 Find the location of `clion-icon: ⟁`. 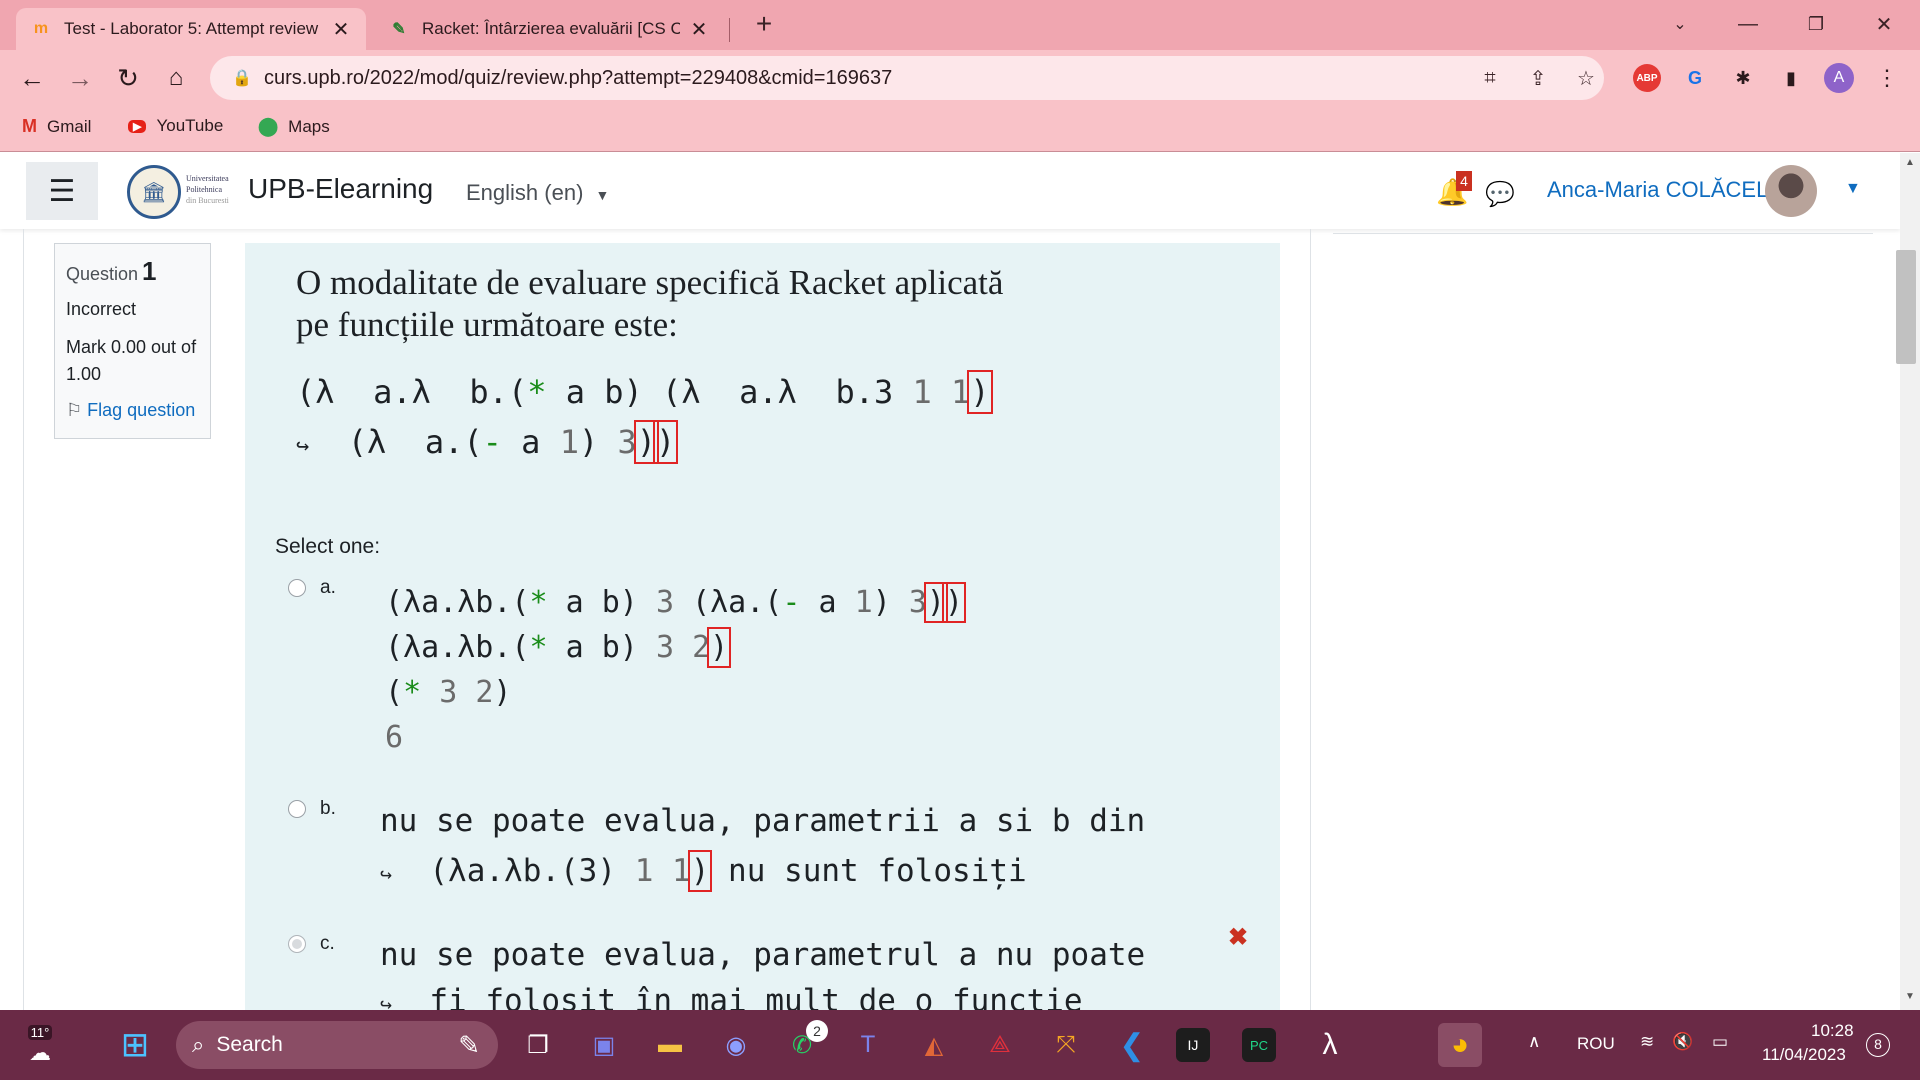

clion-icon: ⟁ is located at coordinates (1000, 1045).